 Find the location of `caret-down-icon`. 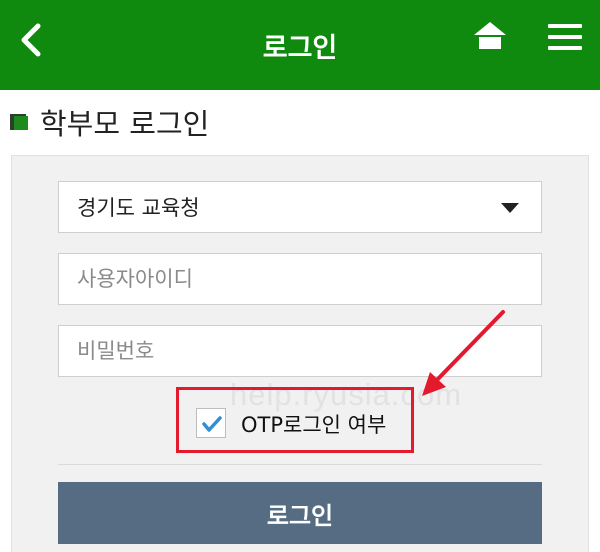

caret-down-icon is located at coordinates (510, 208).